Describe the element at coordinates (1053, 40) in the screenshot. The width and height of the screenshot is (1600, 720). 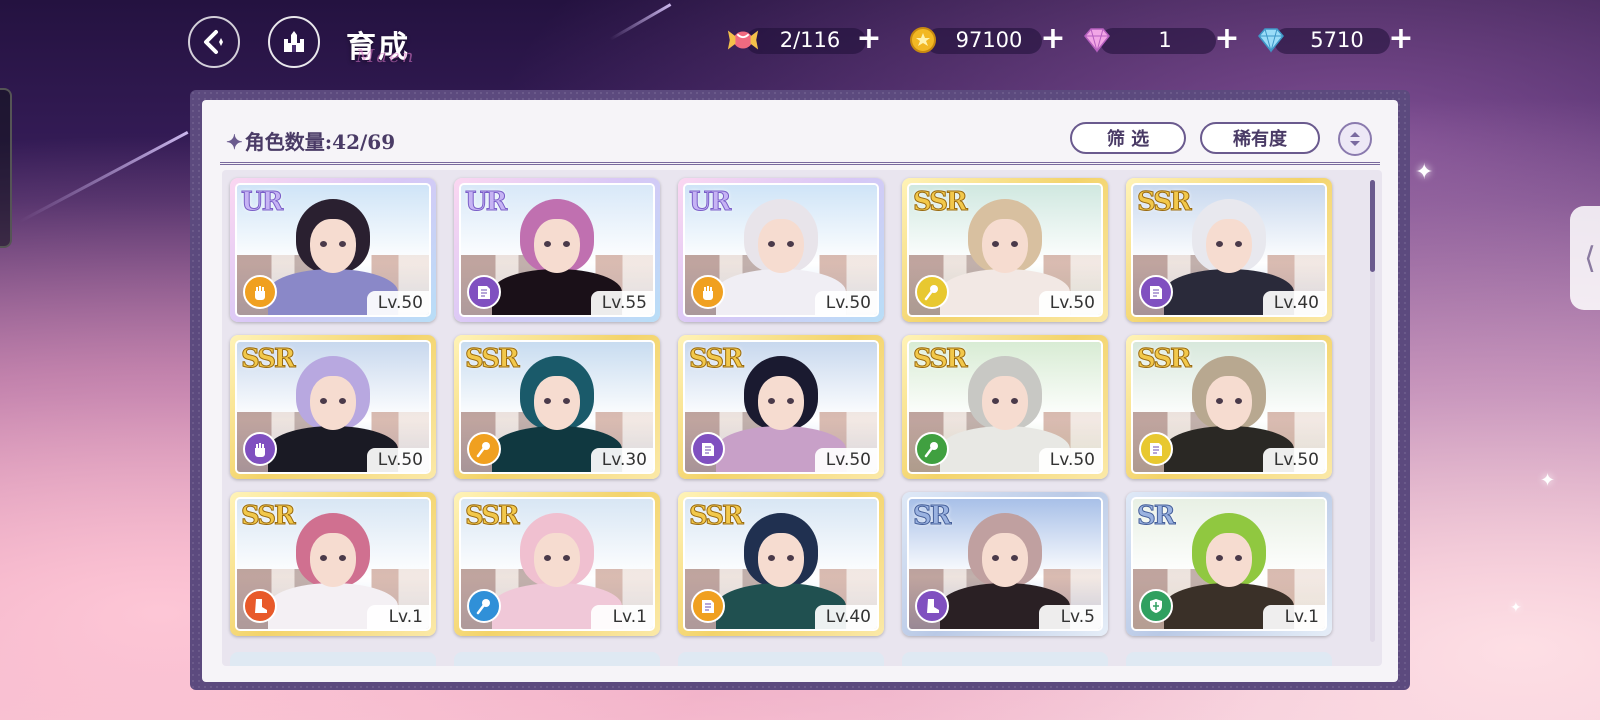
I see `add-gold-coin-button: +` at that location.